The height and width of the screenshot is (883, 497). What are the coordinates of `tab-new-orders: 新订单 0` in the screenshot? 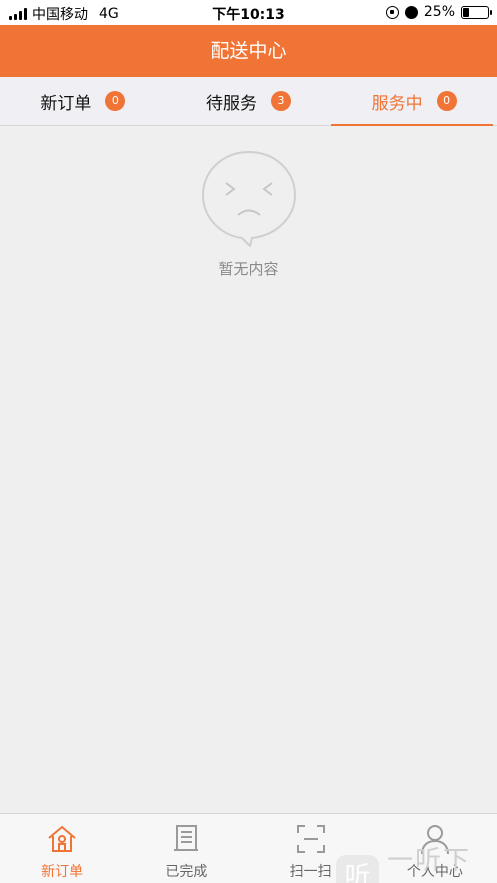 It's located at (83, 101).